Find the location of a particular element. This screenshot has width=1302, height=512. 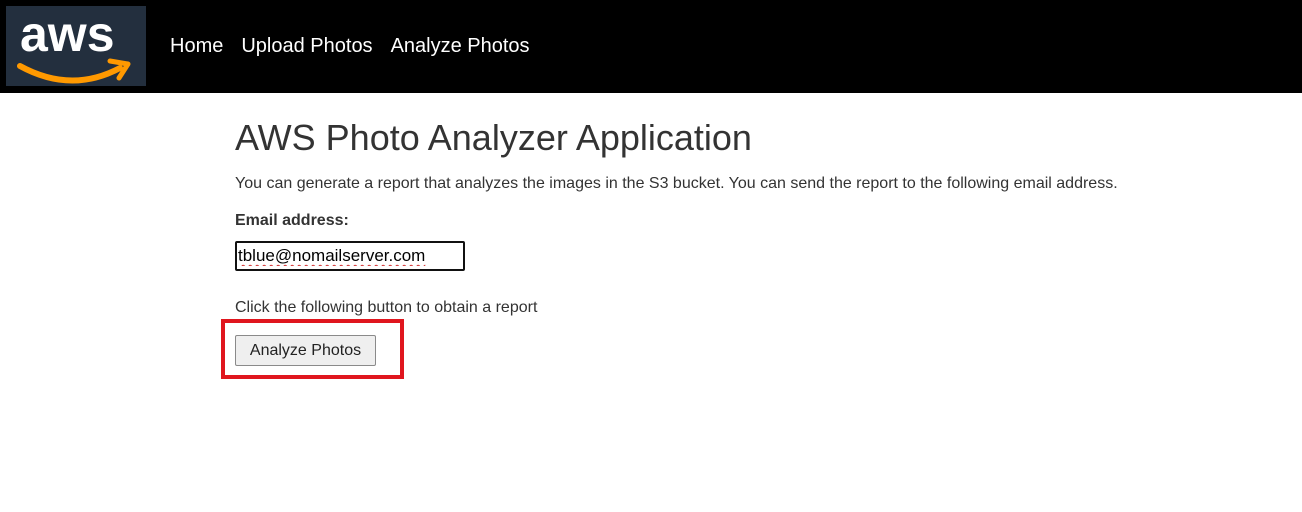

nav-upload-photos-link: Upload Photos is located at coordinates (306, 46).